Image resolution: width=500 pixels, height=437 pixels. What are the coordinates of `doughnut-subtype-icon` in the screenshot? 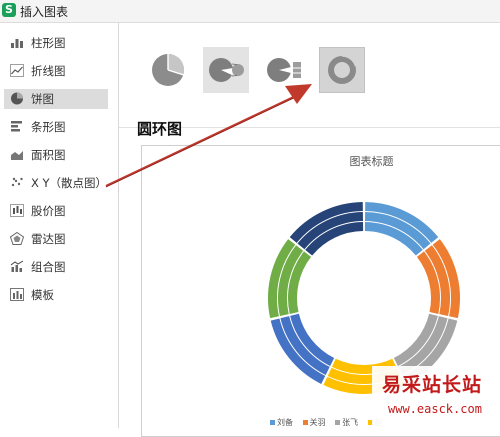 It's located at (342, 69).